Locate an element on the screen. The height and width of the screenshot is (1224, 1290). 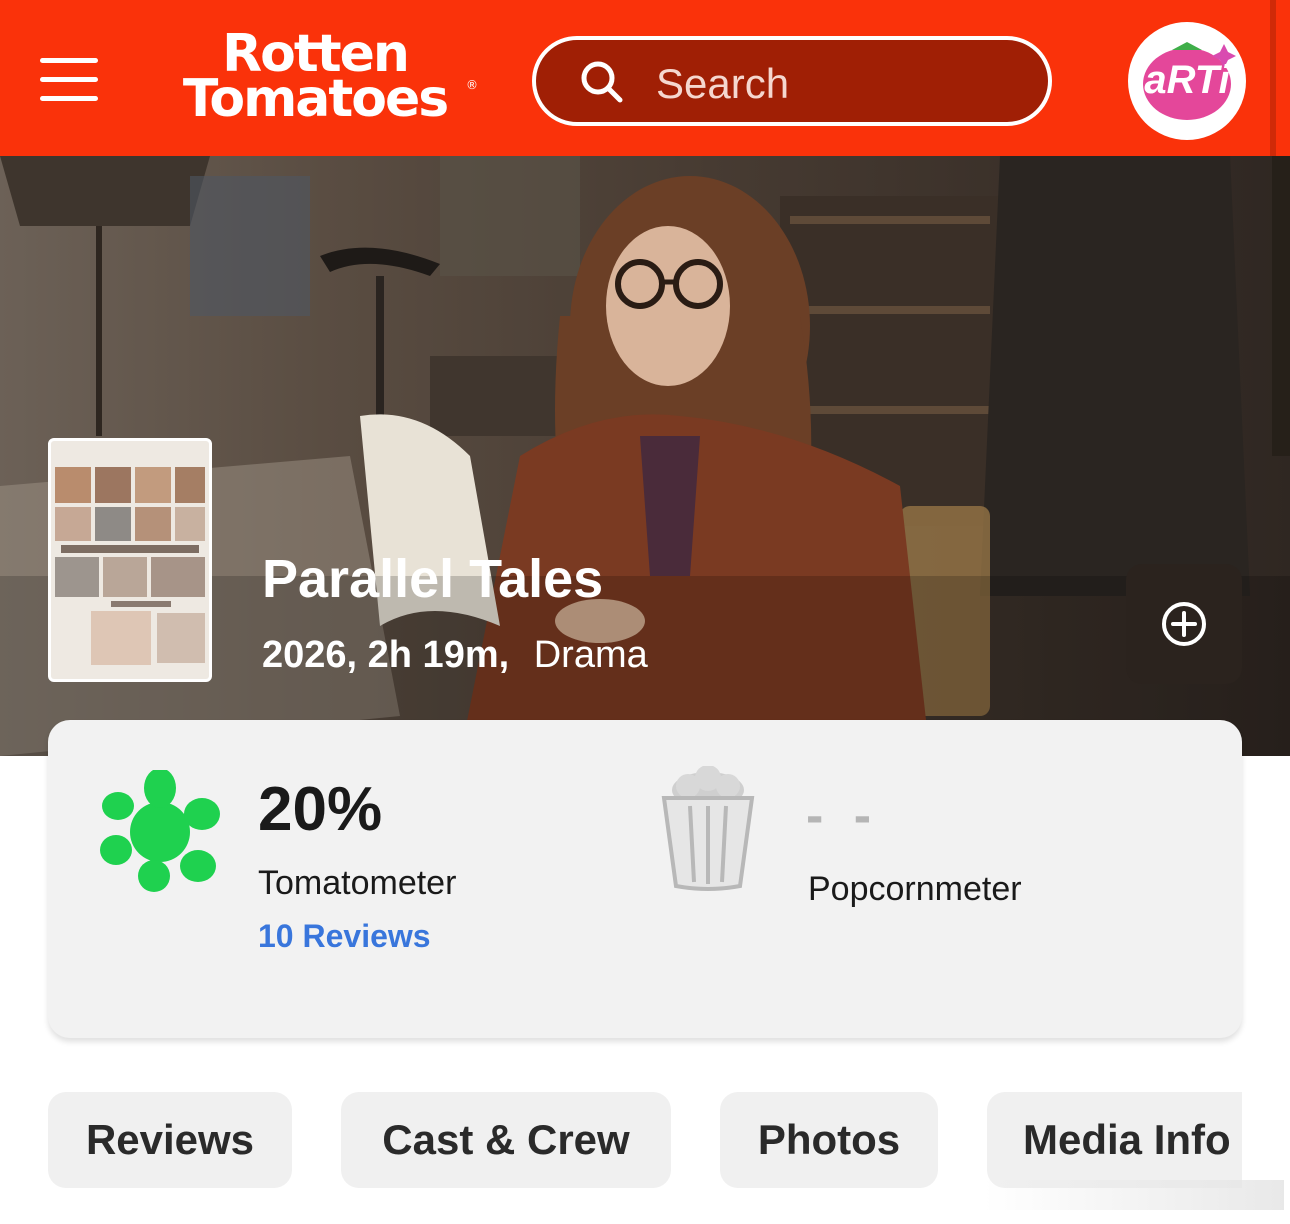
add-to-watchlist-button is located at coordinates (1184, 624).